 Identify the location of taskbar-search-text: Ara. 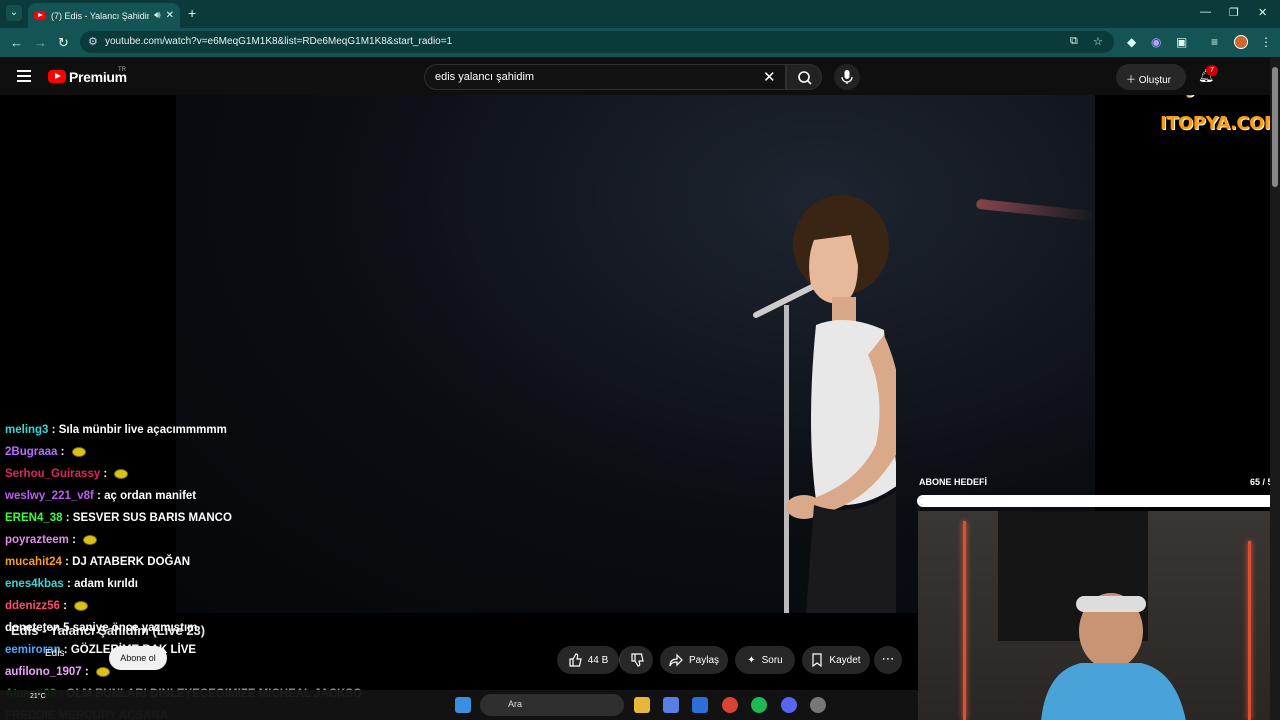
(515, 704).